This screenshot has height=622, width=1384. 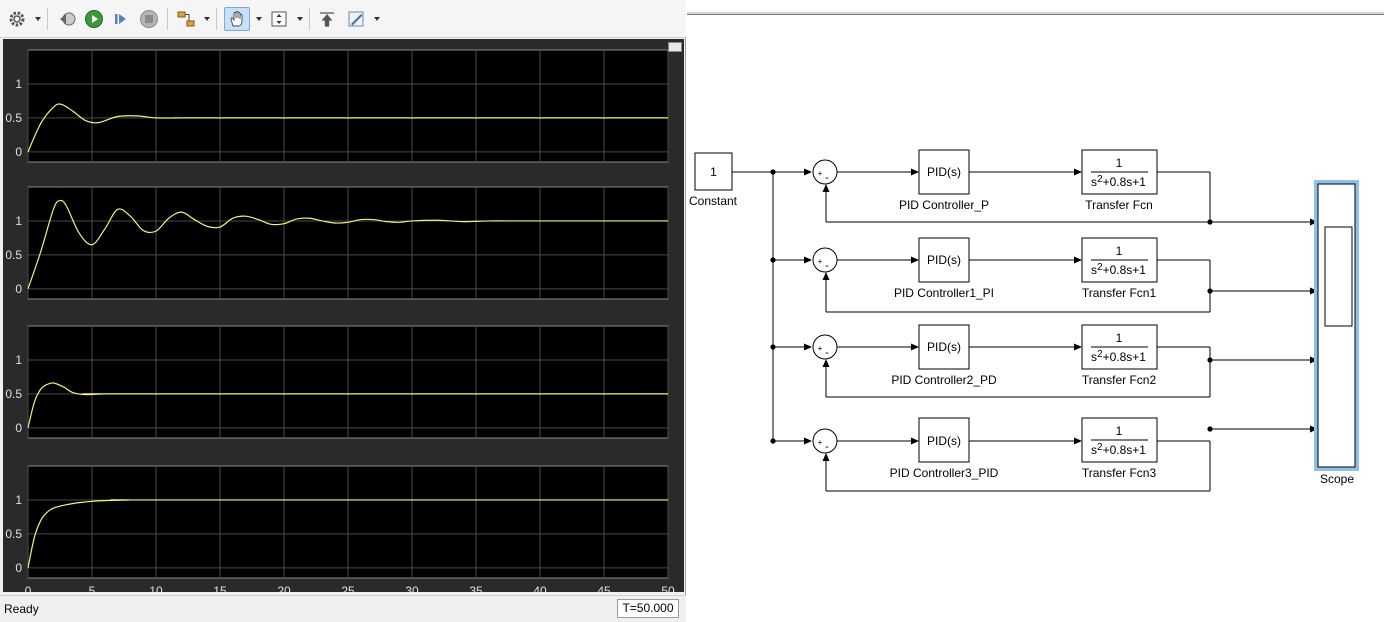 What do you see at coordinates (944, 293) in the screenshot?
I see `pid-label: PID Controller1_PI` at bounding box center [944, 293].